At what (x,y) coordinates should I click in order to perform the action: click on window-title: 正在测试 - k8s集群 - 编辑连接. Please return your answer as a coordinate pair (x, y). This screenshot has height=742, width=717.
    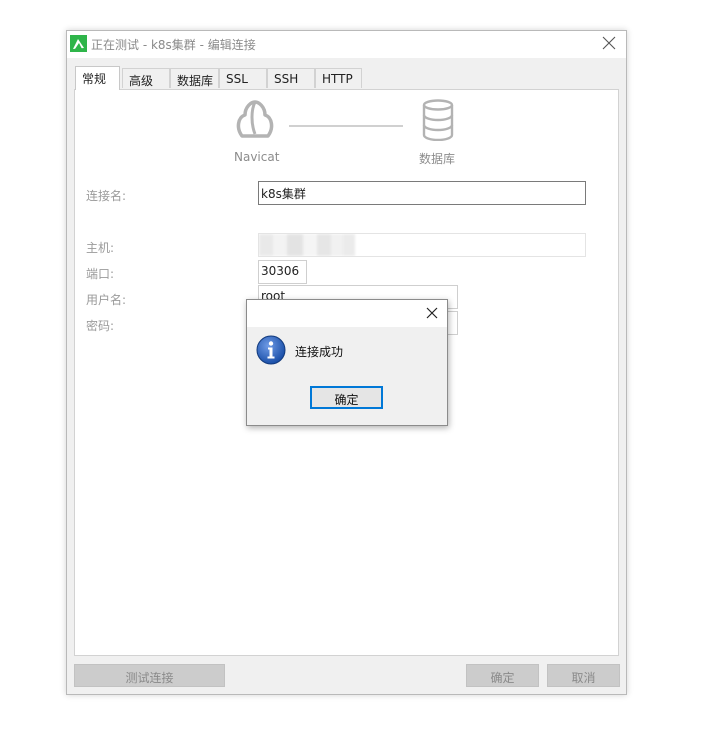
    Looking at the image, I should click on (173, 45).